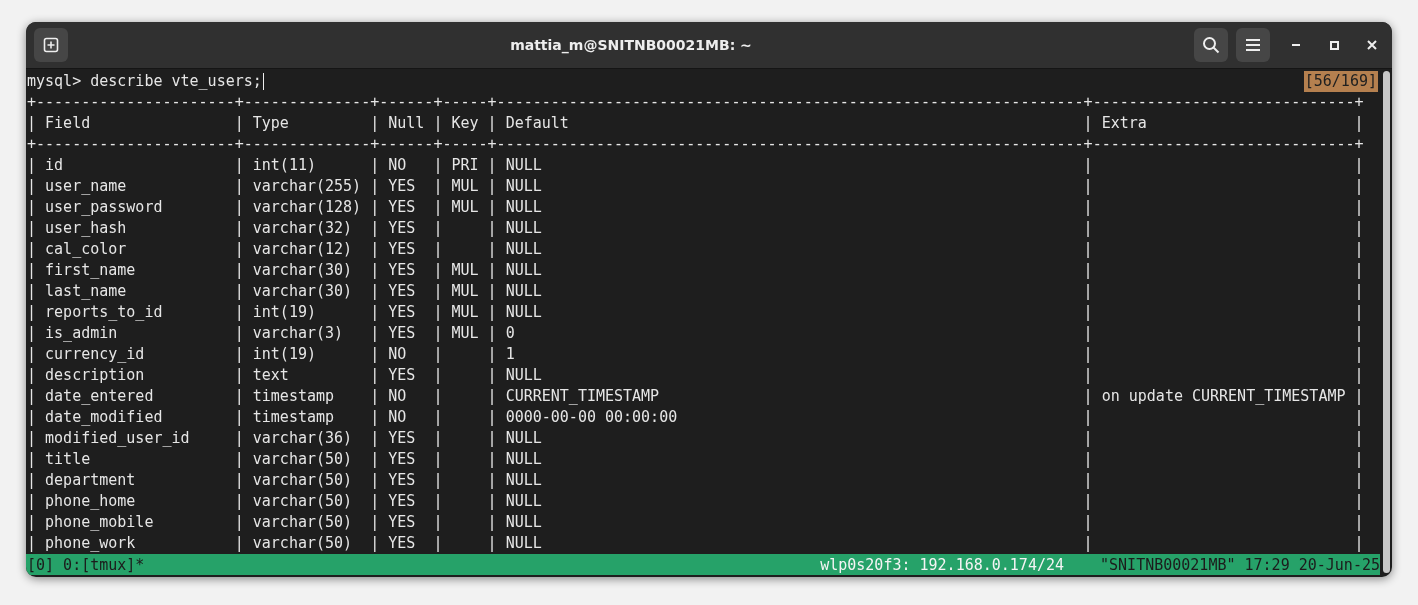 This screenshot has width=1418, height=605. What do you see at coordinates (1372, 45) in the screenshot?
I see `close-icon` at bounding box center [1372, 45].